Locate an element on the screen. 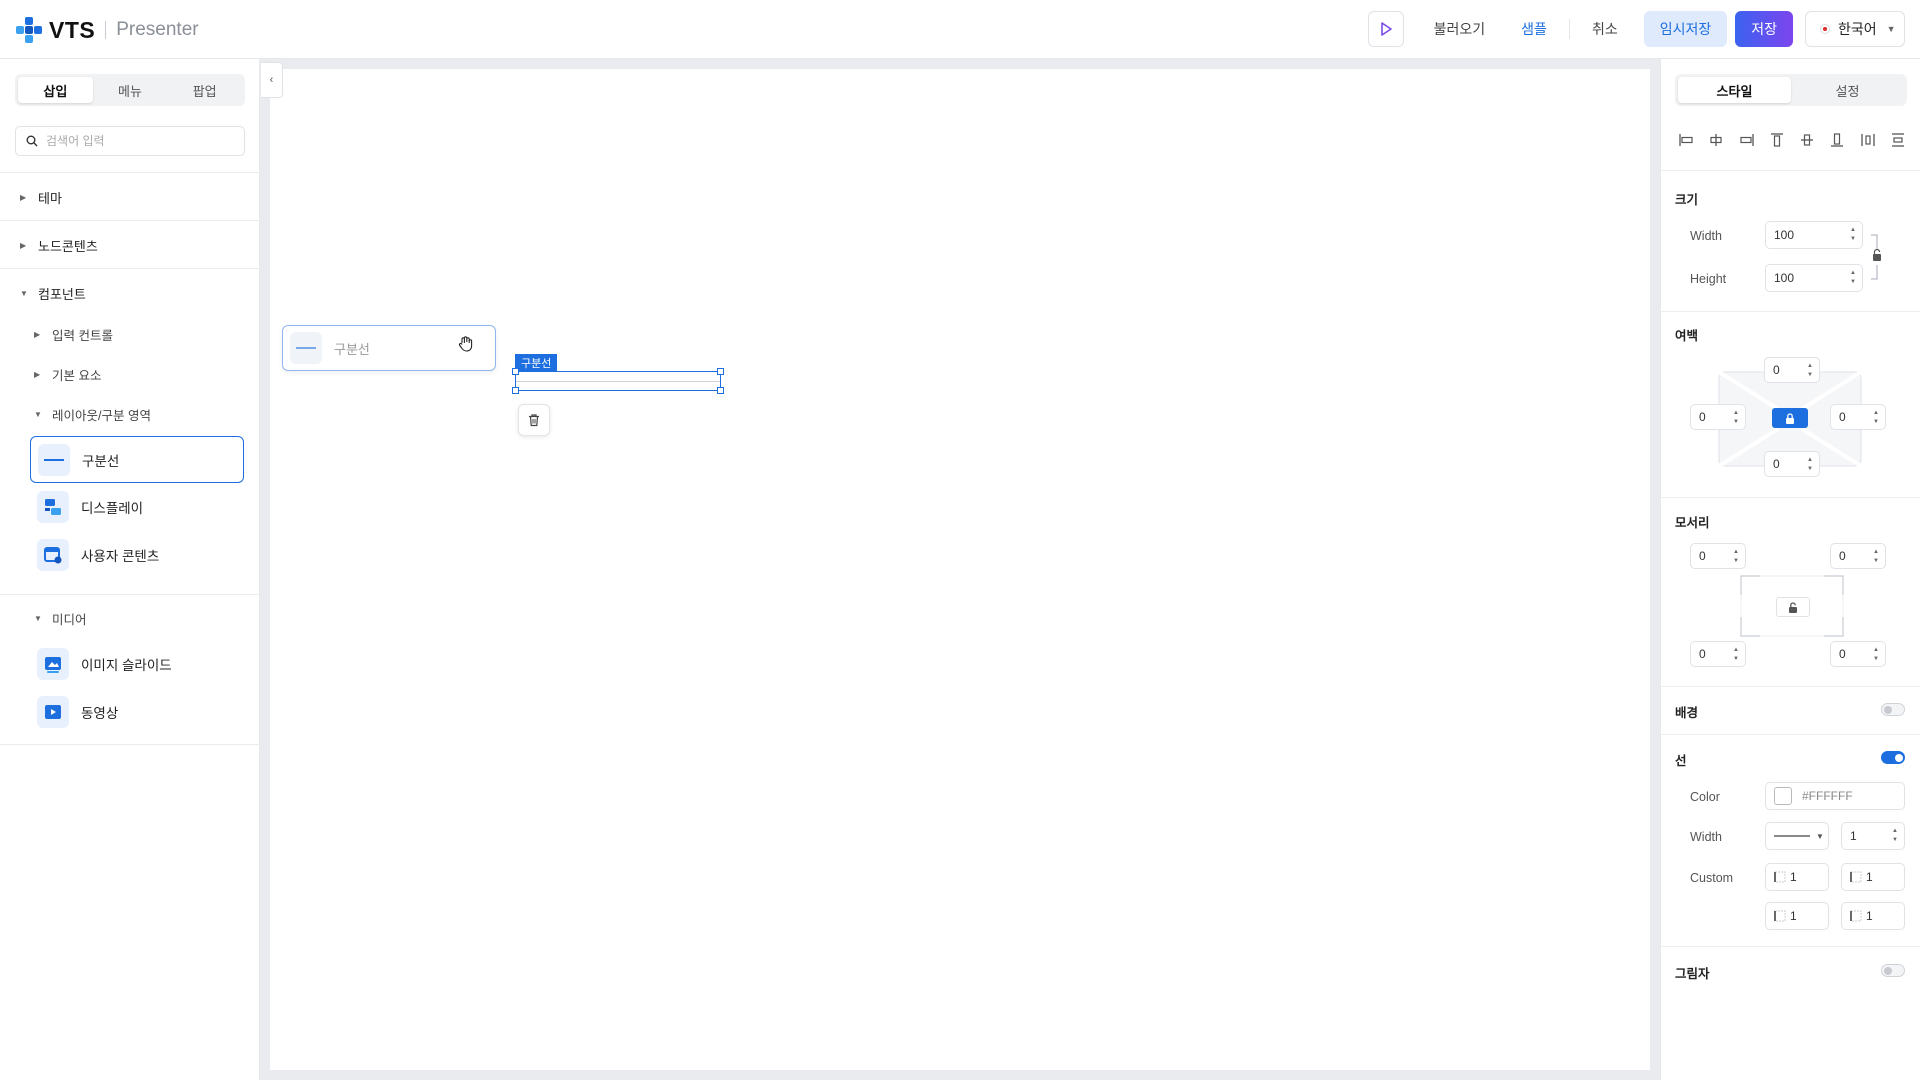 This screenshot has height=1080, width=1920. corner-lock-button is located at coordinates (1793, 607).